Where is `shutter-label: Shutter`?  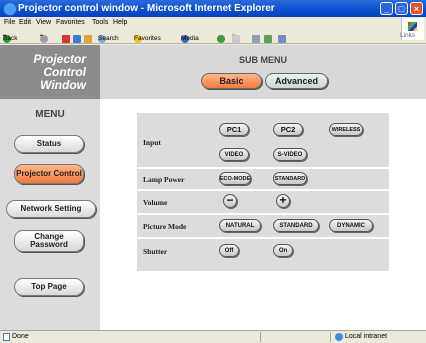
shutter-label: Shutter is located at coordinates (155, 251).